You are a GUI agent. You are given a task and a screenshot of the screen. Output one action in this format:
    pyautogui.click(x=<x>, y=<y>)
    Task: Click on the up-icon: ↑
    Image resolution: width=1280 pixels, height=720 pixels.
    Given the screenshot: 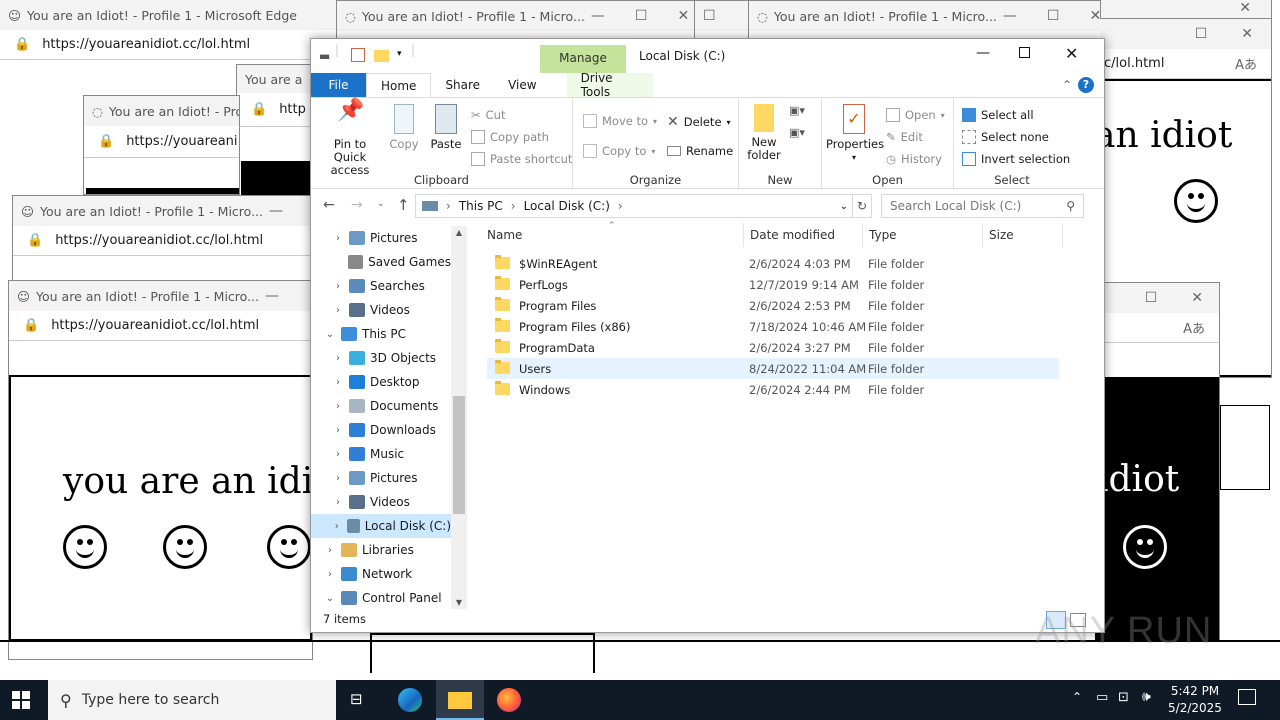 What is the action you would take?
    pyautogui.click(x=403, y=205)
    